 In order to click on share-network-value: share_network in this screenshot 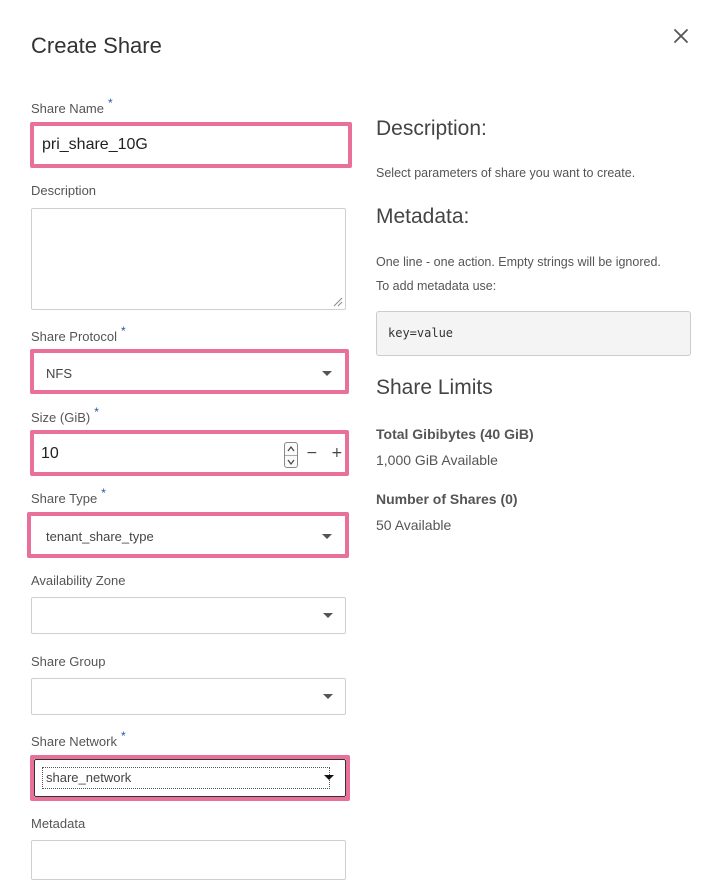, I will do `click(89, 777)`.